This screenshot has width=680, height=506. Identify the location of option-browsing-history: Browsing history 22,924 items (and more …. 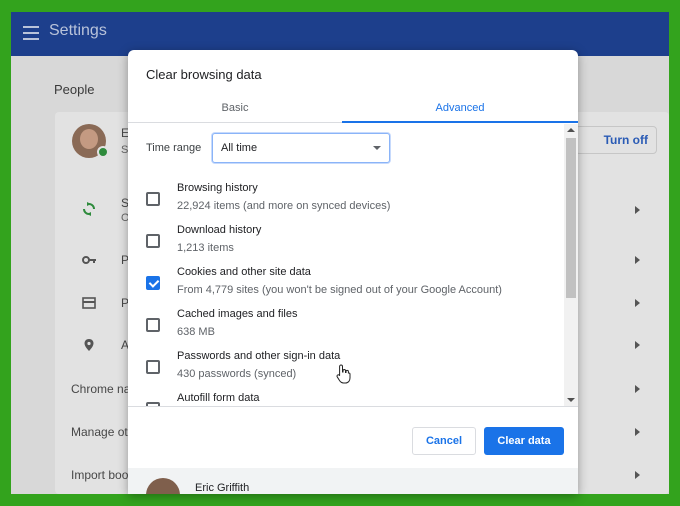
(346, 202).